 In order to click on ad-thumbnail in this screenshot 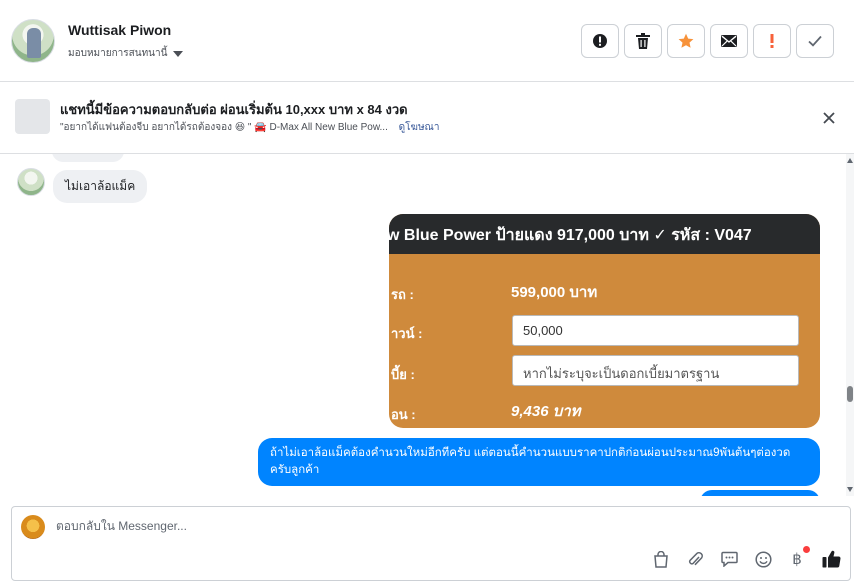, I will do `click(32, 116)`.